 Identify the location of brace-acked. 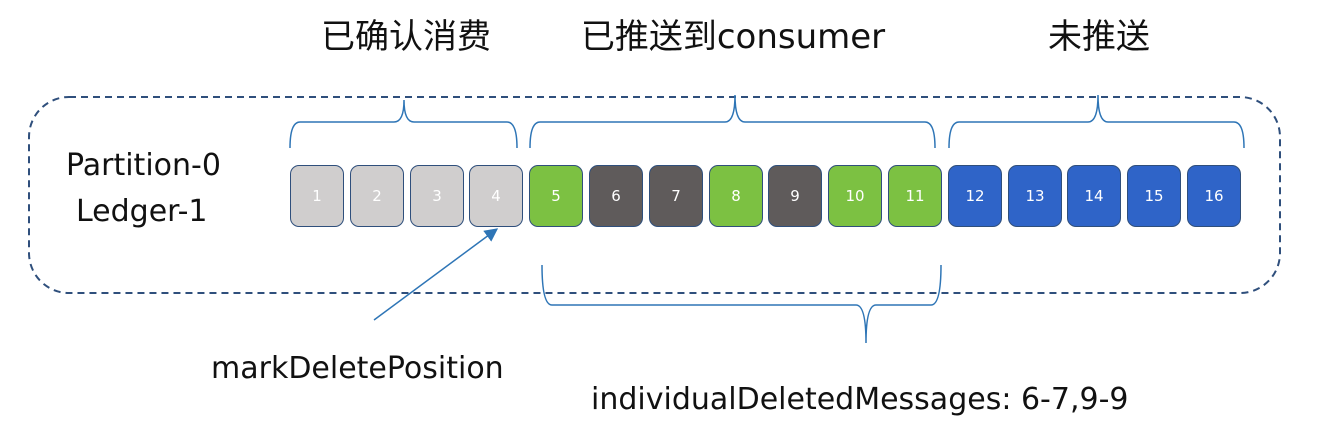
(403, 124).